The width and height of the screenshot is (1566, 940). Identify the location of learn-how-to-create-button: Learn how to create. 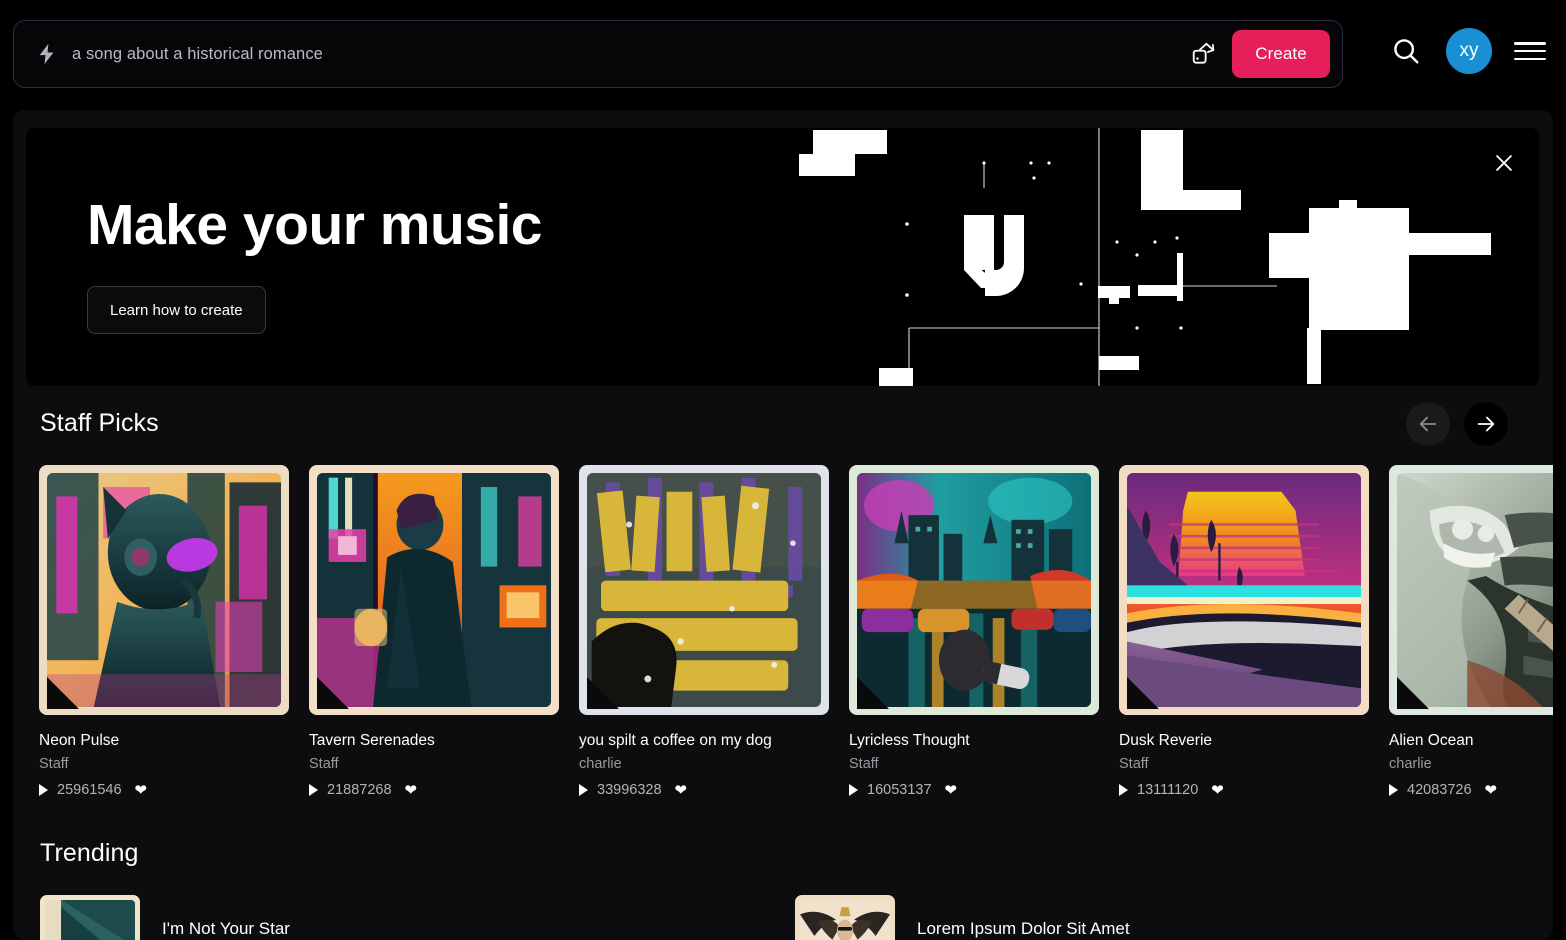
(176, 310).